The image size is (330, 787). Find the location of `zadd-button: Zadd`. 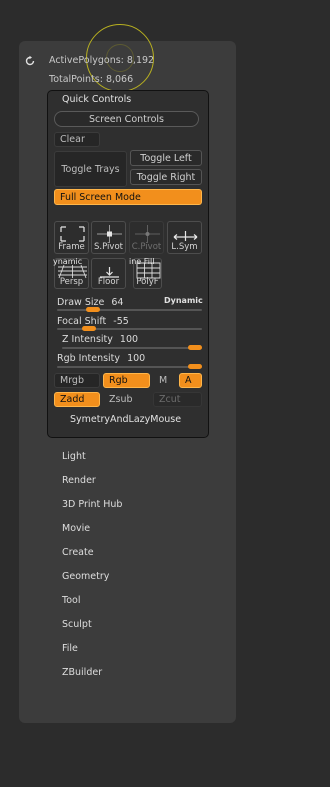

zadd-button: Zadd is located at coordinates (77, 399).